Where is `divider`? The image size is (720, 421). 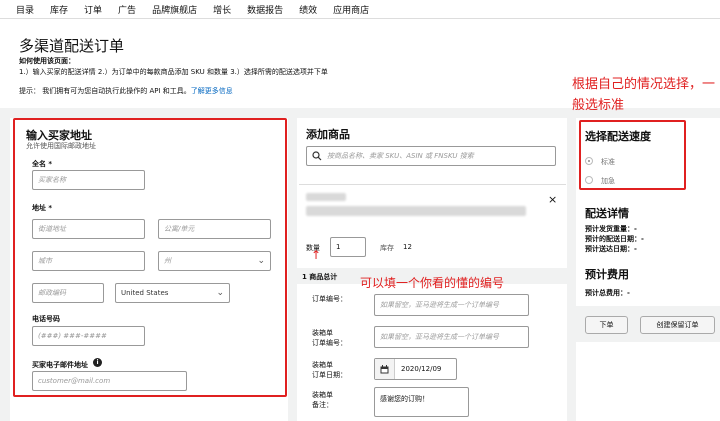
divider is located at coordinates (432, 184).